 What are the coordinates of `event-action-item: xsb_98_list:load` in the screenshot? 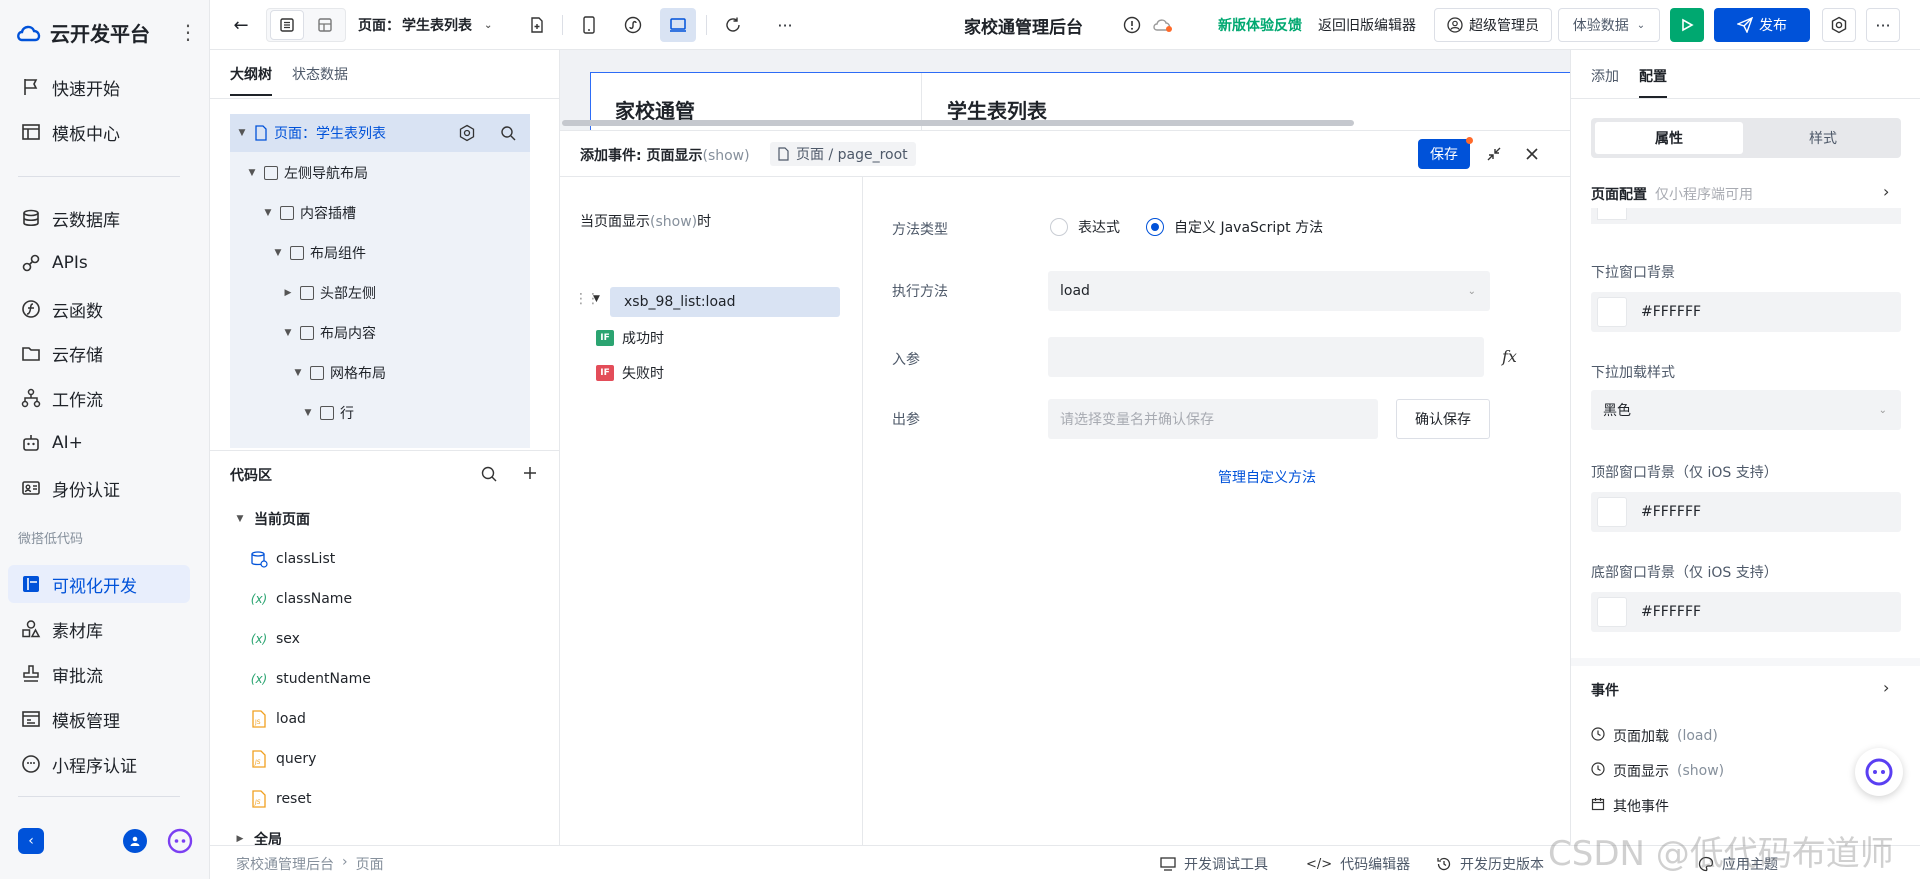 It's located at (725, 302).